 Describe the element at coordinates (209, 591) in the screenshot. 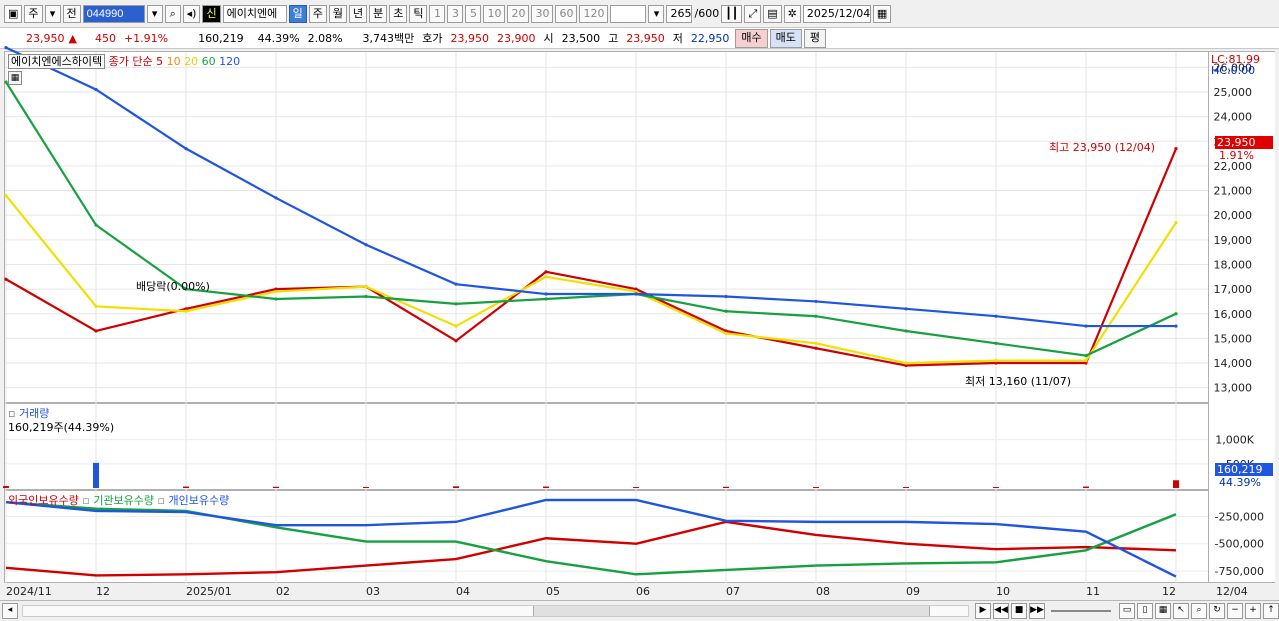

I see `x-axis-label: 2025/01` at that location.